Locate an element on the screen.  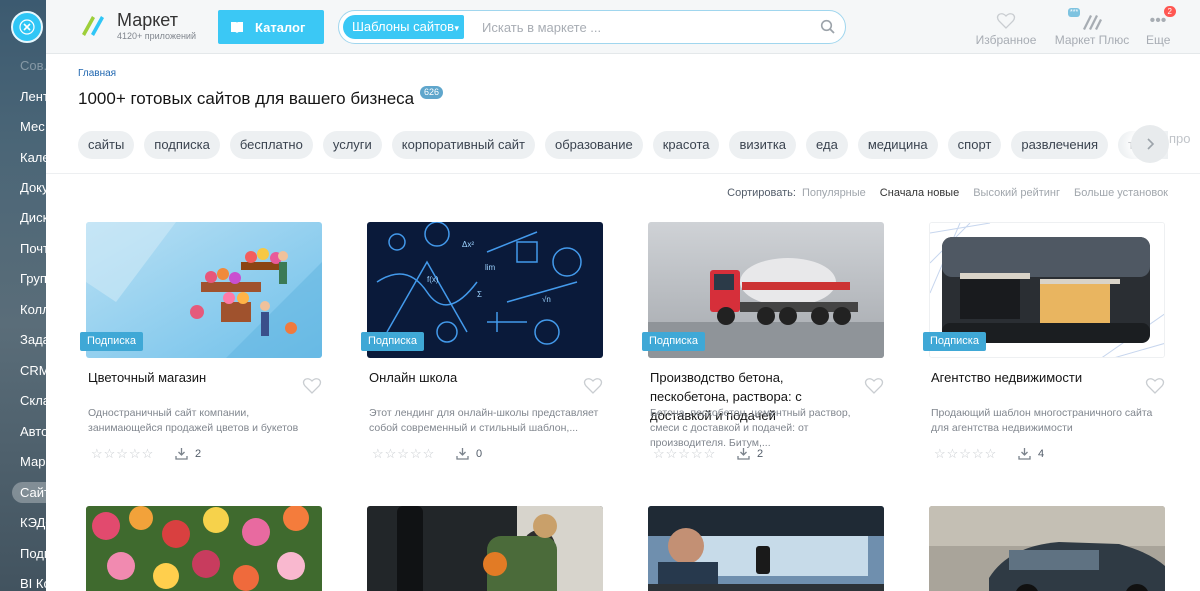
card-title: Цветочный магазин is located at coordinates (188, 377).